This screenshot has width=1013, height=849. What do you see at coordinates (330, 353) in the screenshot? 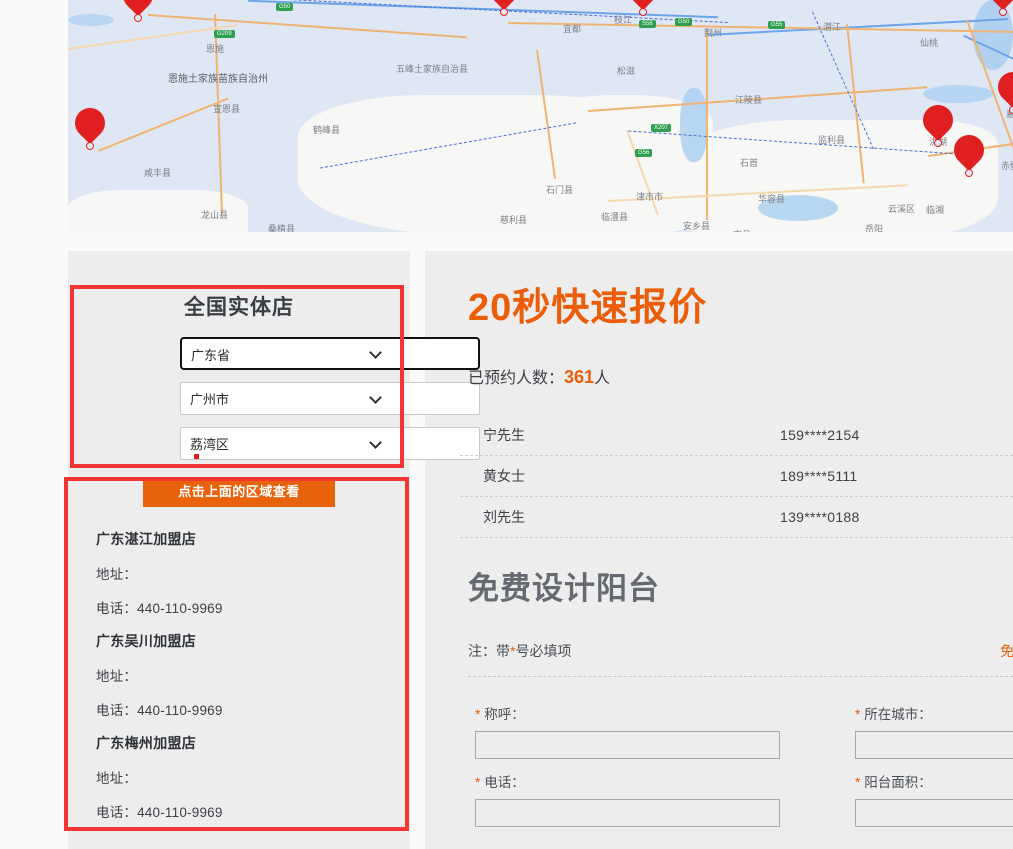
I see `province-select: 广东省` at bounding box center [330, 353].